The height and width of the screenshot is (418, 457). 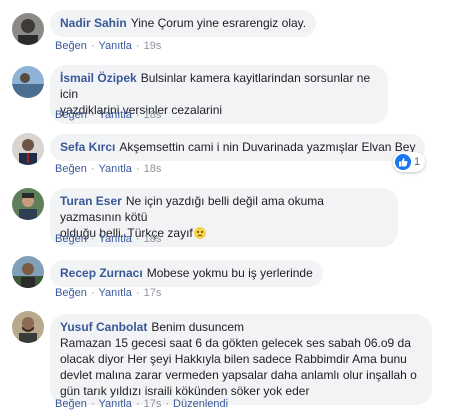 What do you see at coordinates (93, 23) in the screenshot?
I see `comment-author: Nadir Sahin` at bounding box center [93, 23].